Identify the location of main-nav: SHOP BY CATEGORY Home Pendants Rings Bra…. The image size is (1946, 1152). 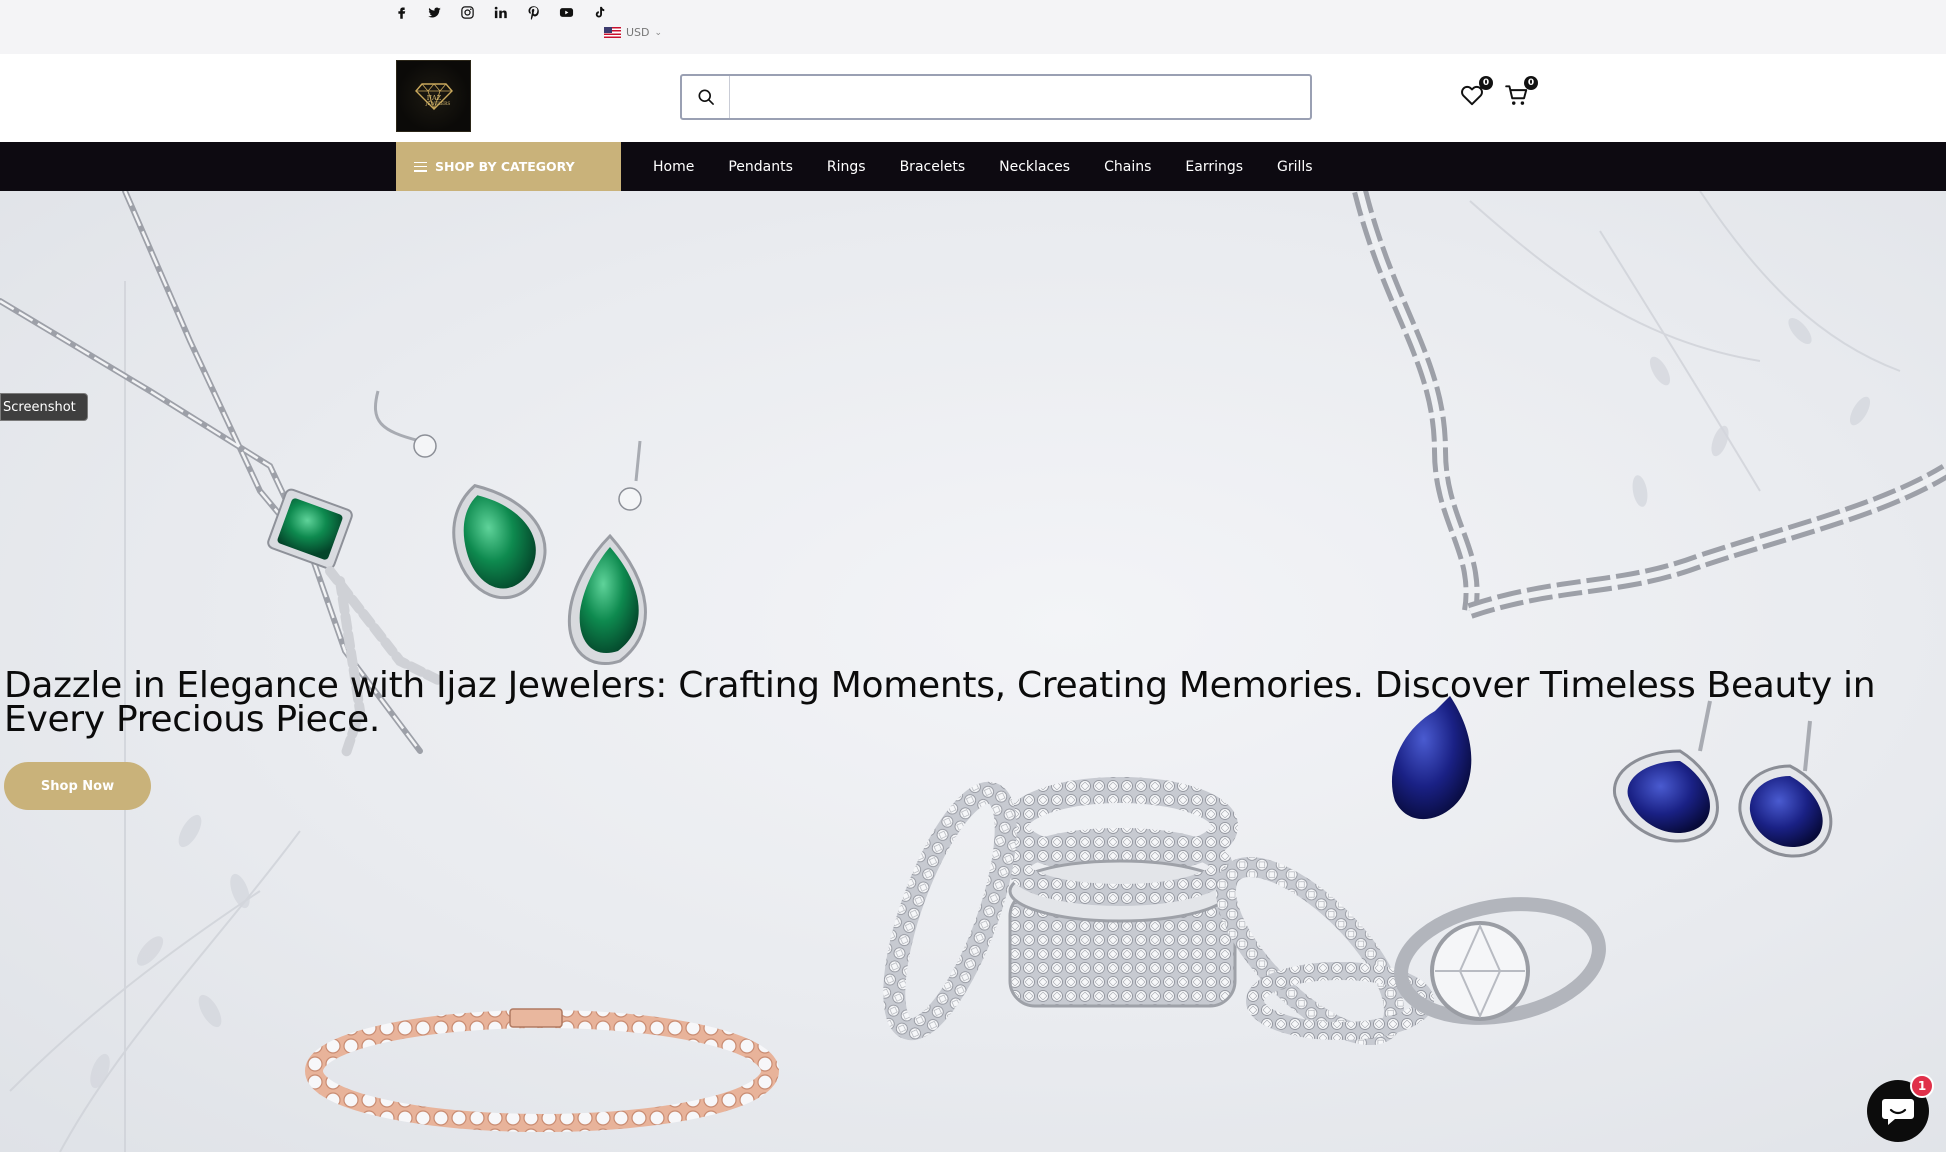
(973, 166).